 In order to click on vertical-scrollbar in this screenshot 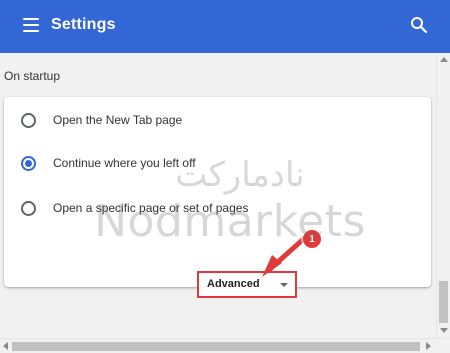, I will do `click(443, 195)`.